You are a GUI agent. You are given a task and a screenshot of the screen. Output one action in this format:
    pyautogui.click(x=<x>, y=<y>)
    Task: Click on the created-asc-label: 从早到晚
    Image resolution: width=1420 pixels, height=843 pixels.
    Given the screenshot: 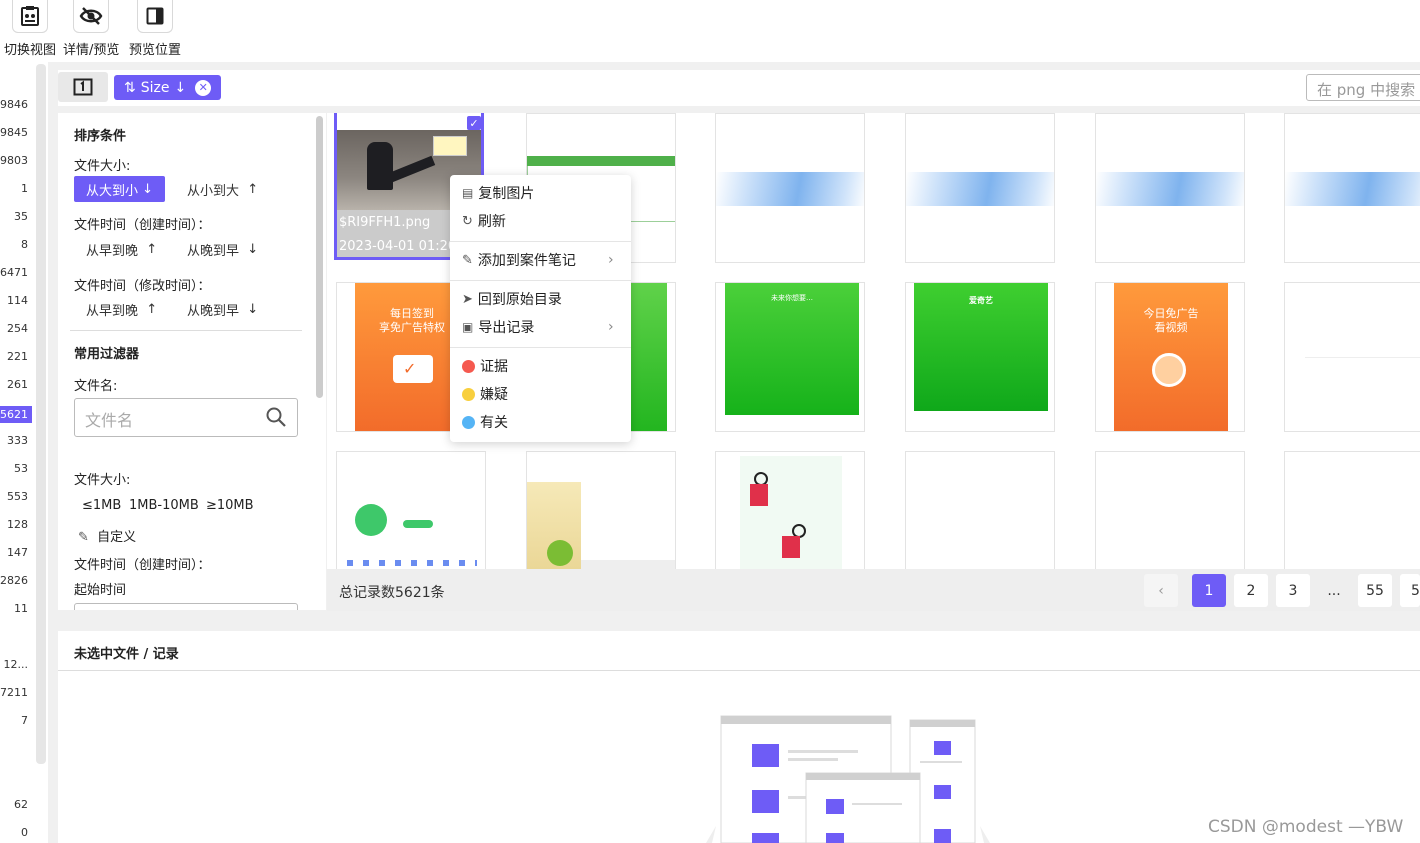 What is the action you would take?
    pyautogui.click(x=112, y=251)
    